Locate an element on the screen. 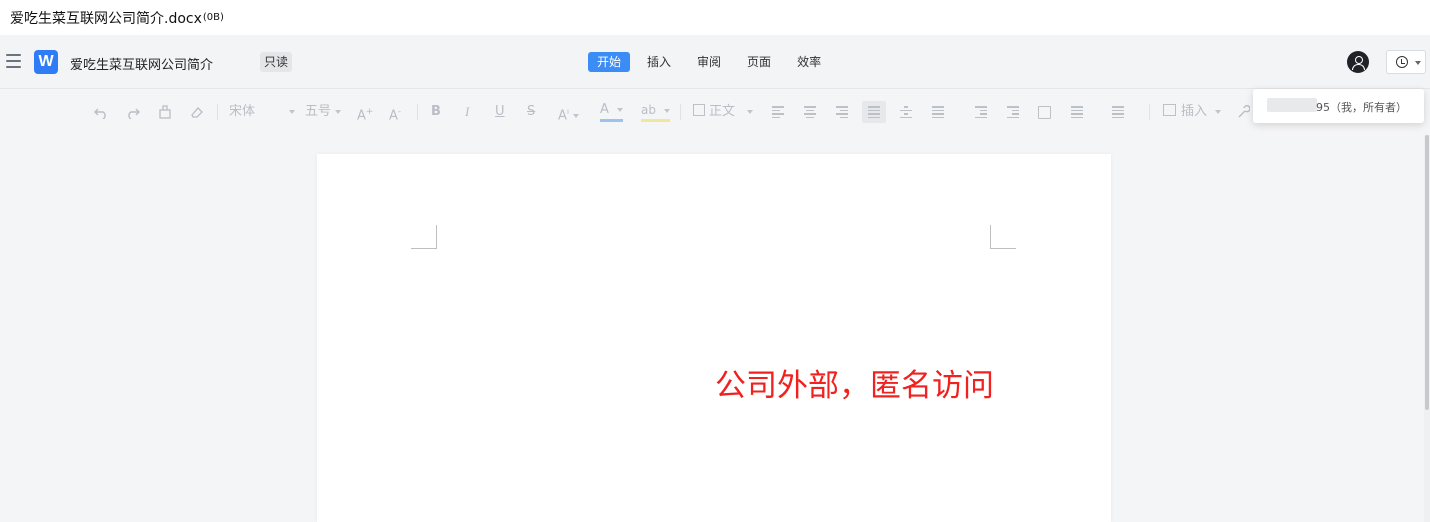  hamburger-menu-icon is located at coordinates (13, 61).